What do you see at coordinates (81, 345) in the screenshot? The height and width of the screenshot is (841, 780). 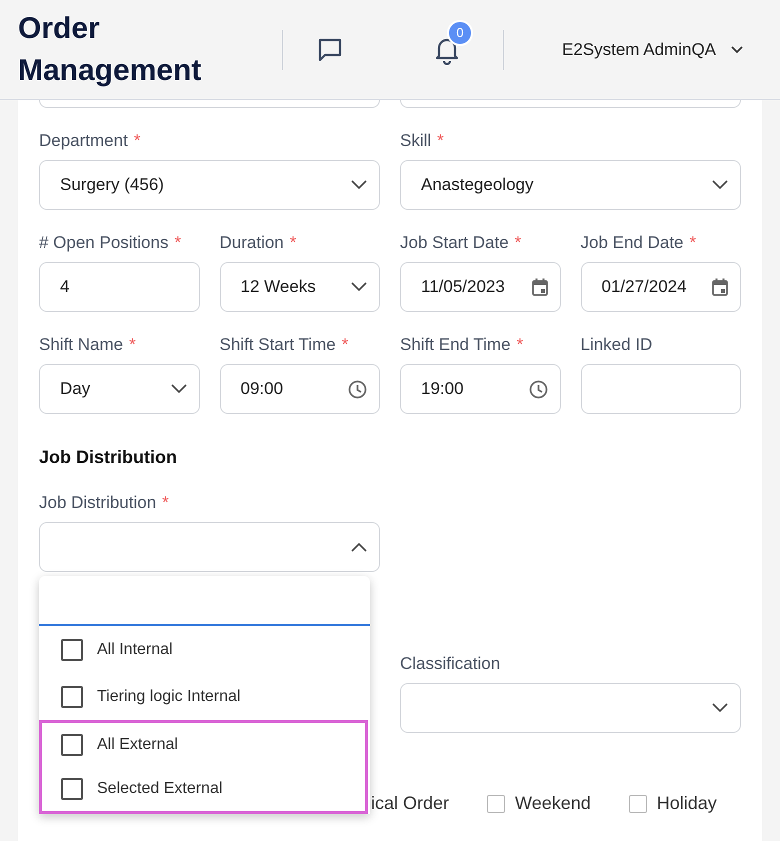 I see `field-label: Shift Name` at bounding box center [81, 345].